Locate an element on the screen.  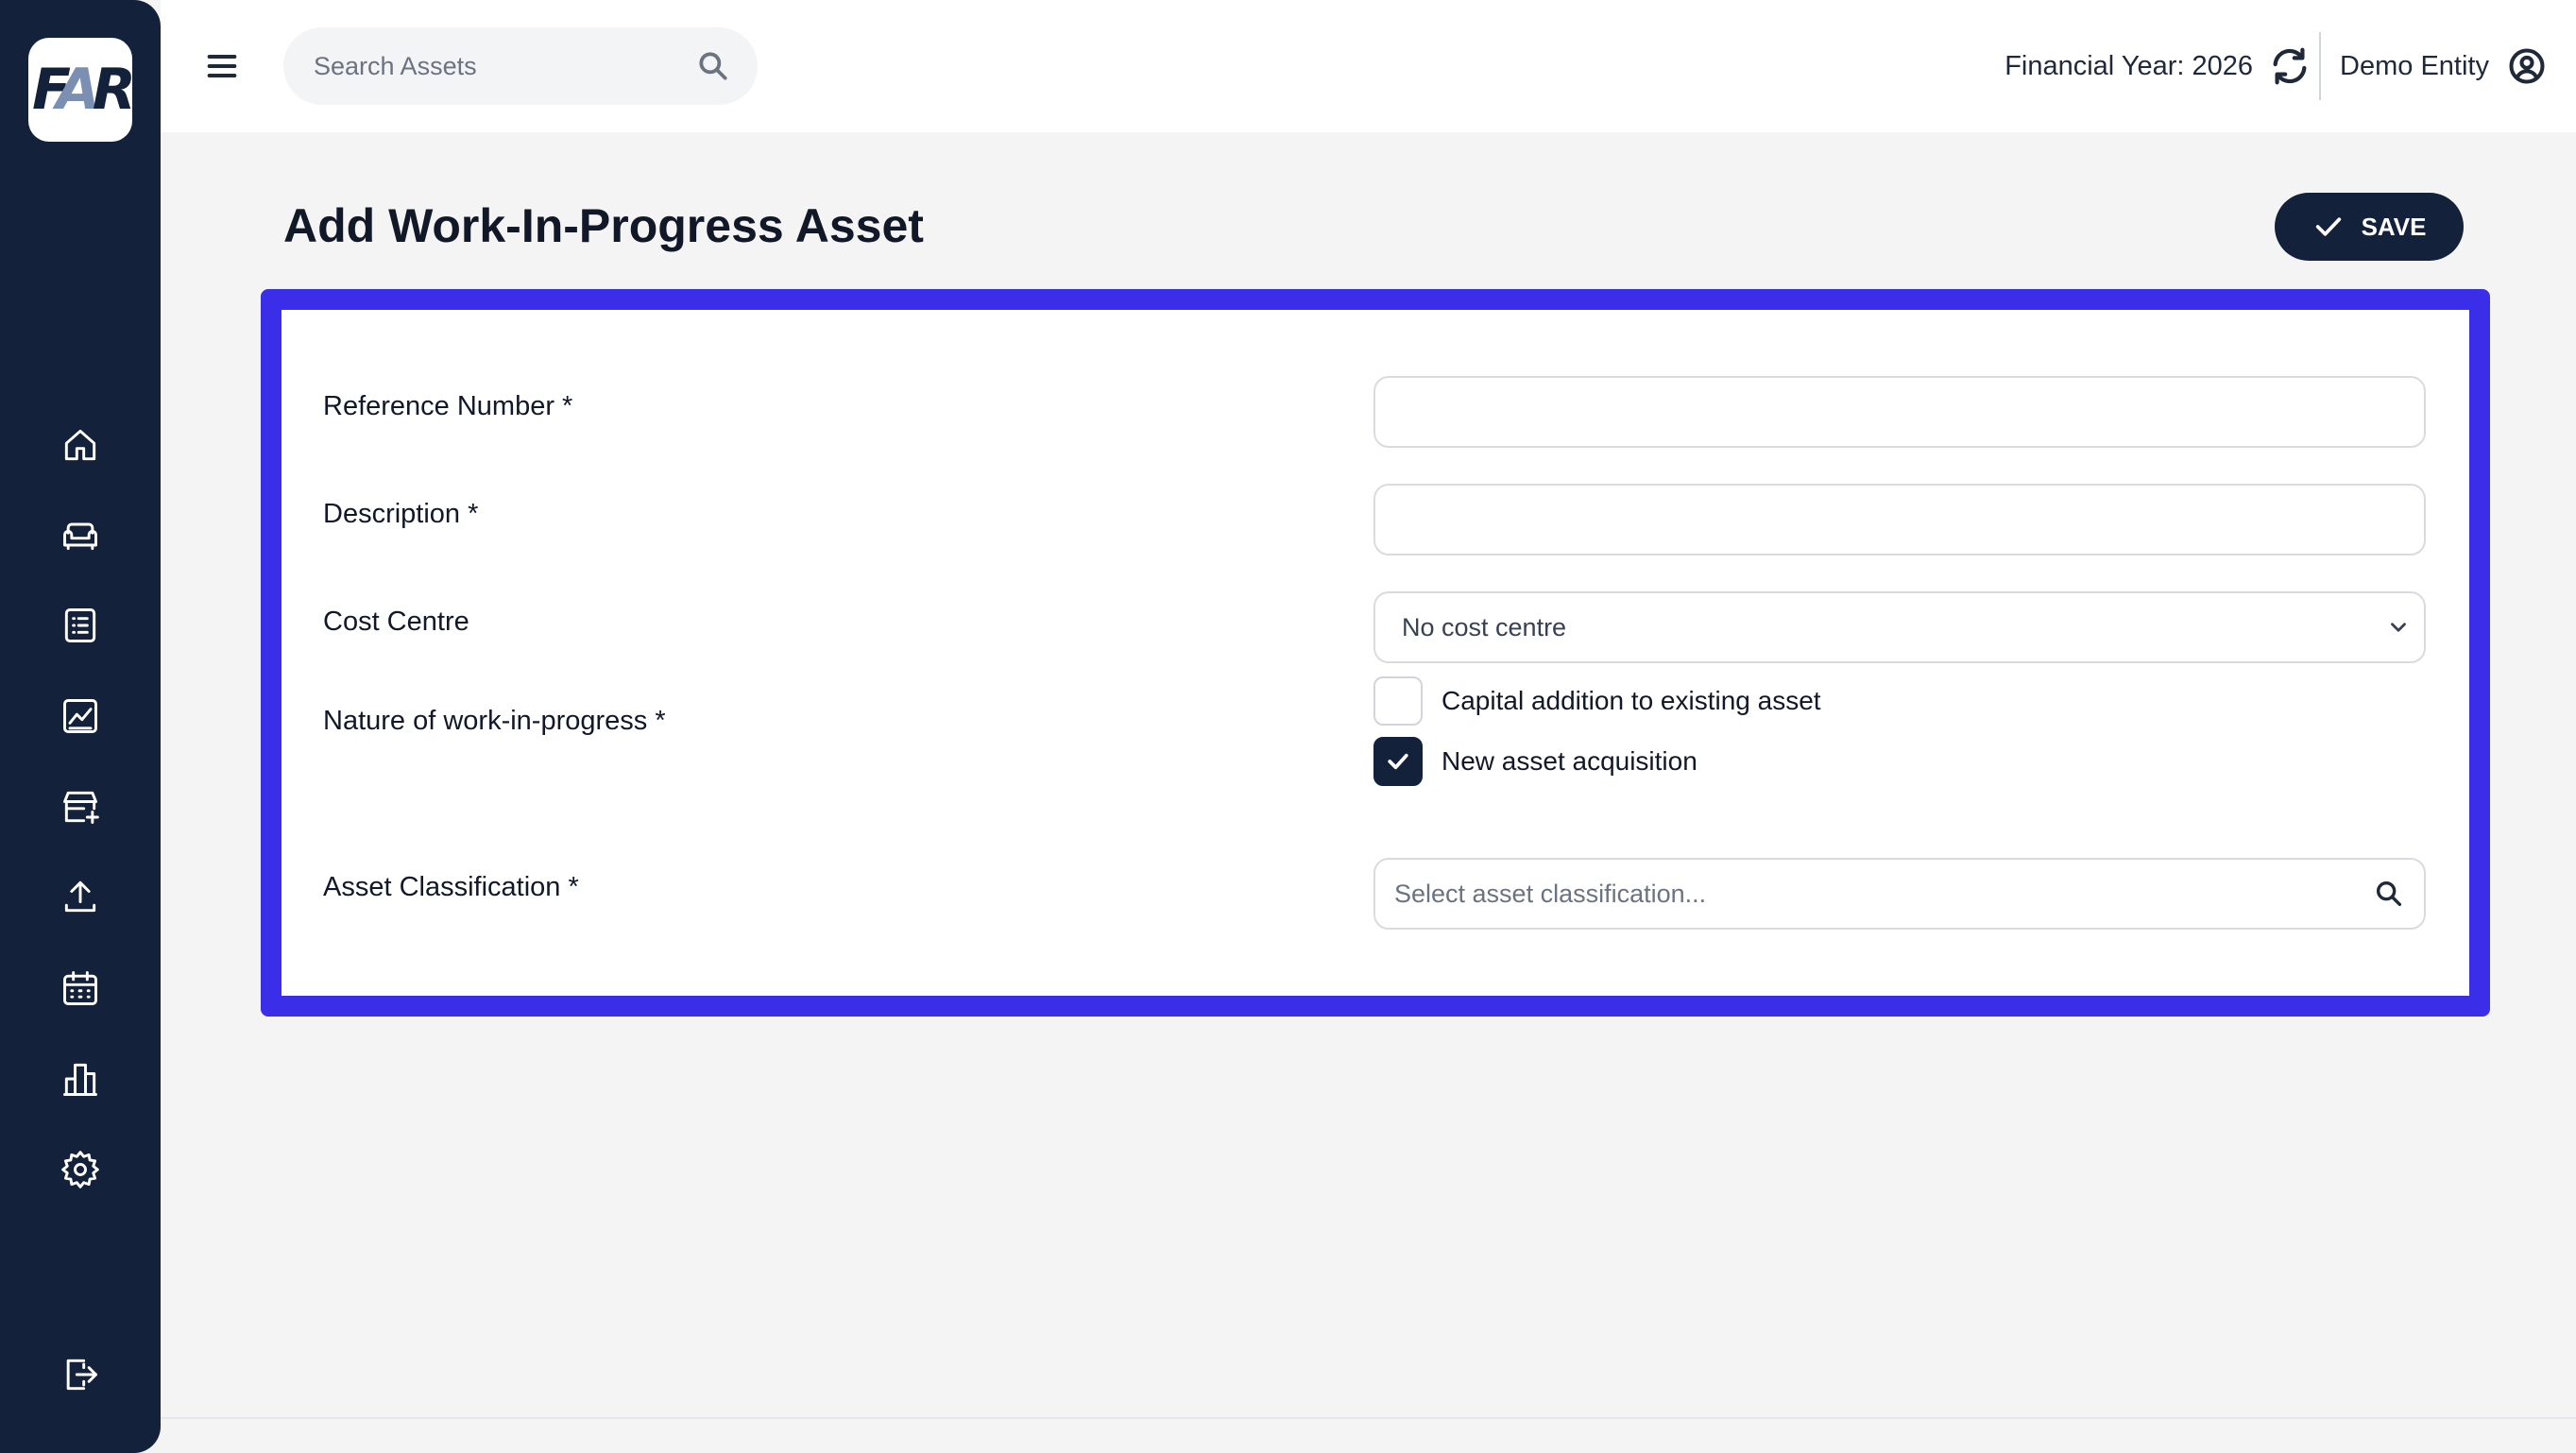
search-bar is located at coordinates (520, 66).